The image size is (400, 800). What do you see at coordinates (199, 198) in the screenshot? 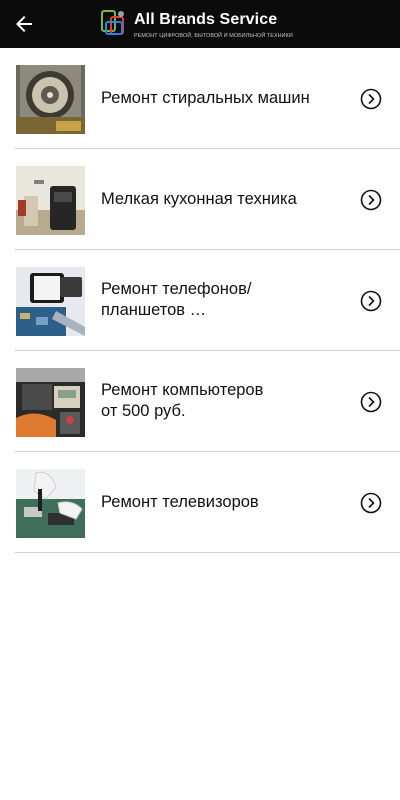
I see `list-item-label: Мелкая кухонная техника` at bounding box center [199, 198].